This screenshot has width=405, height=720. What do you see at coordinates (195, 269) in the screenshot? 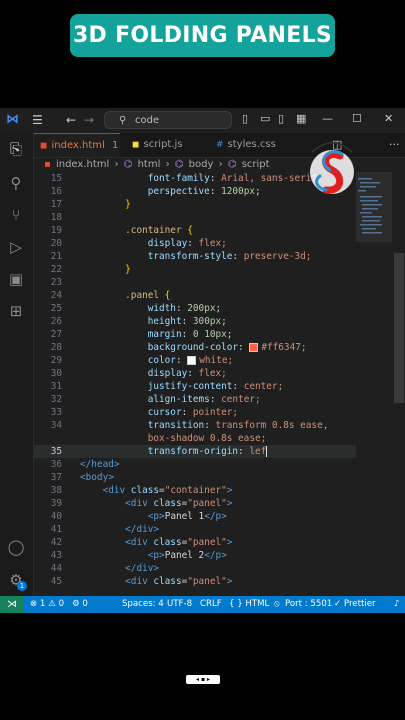
I see `code-line: 22 }` at bounding box center [195, 269].